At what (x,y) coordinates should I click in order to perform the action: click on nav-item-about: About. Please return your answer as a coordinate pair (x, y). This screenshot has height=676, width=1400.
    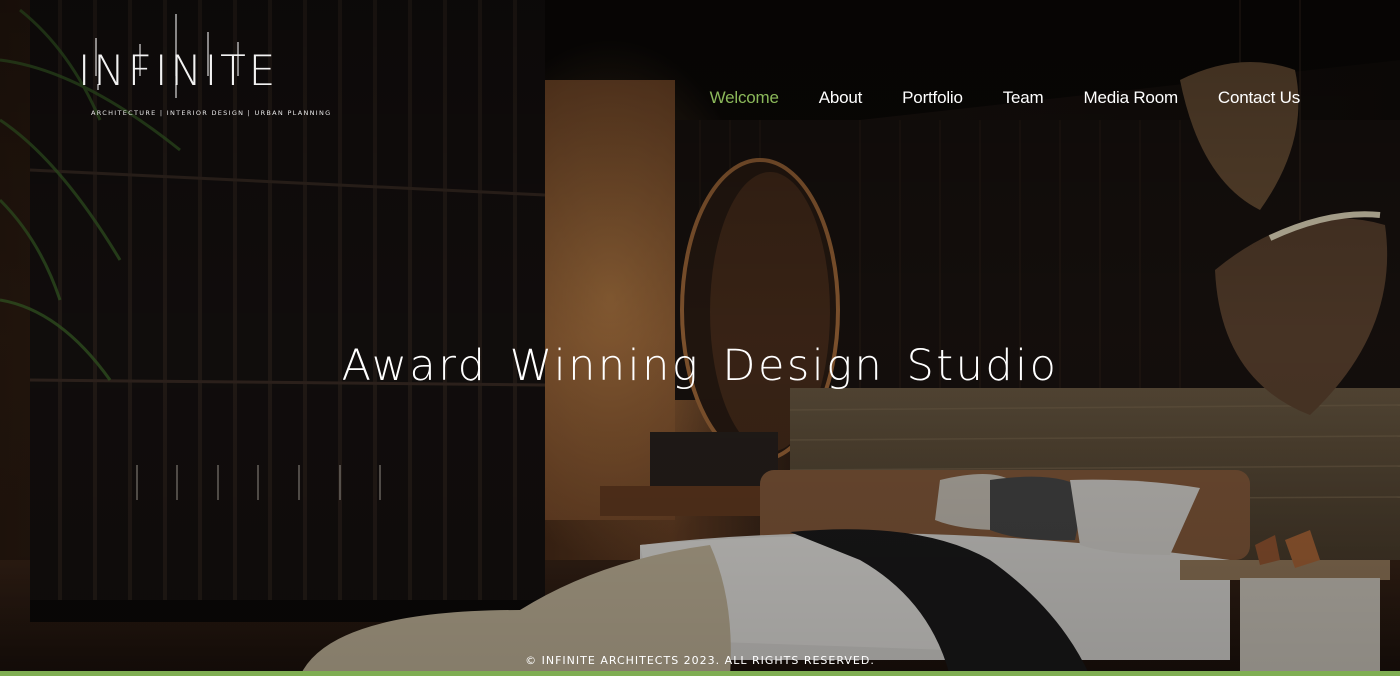
    Looking at the image, I should click on (841, 98).